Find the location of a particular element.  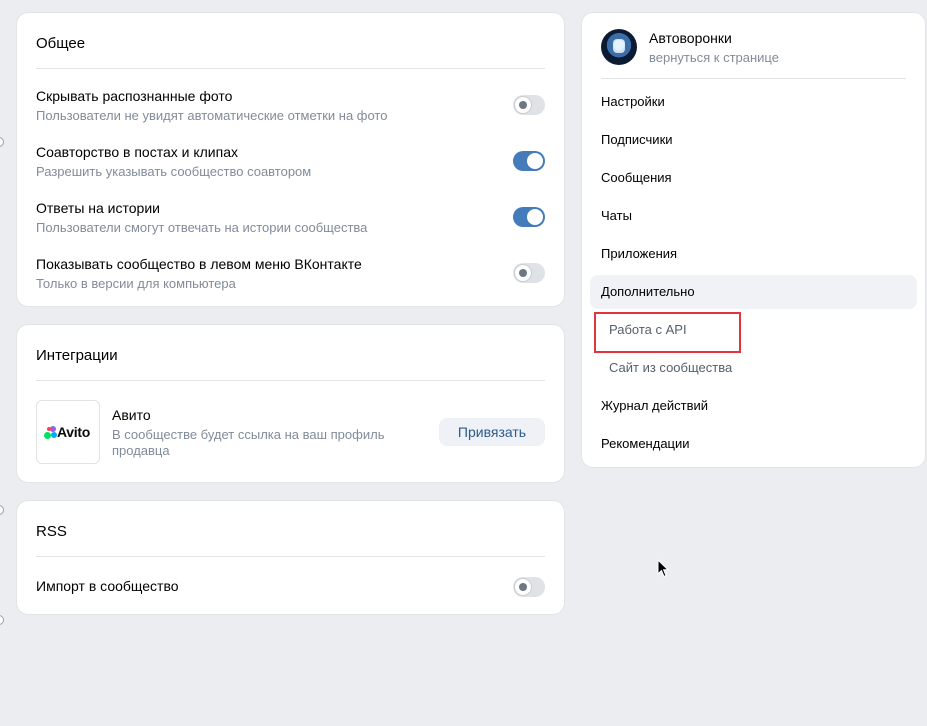

community-avatar is located at coordinates (619, 47).